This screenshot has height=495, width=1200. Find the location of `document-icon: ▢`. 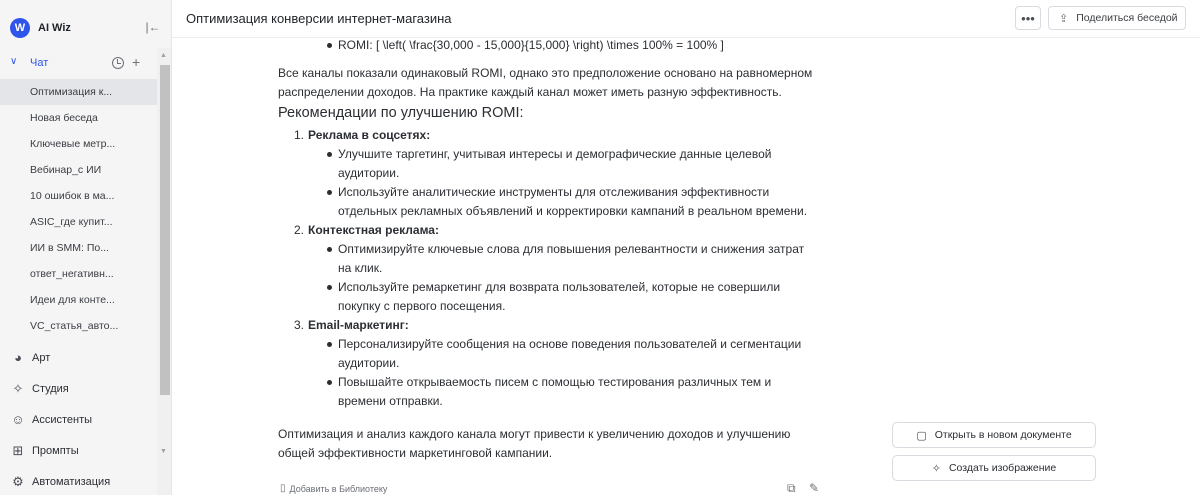

document-icon: ▢ is located at coordinates (921, 435).